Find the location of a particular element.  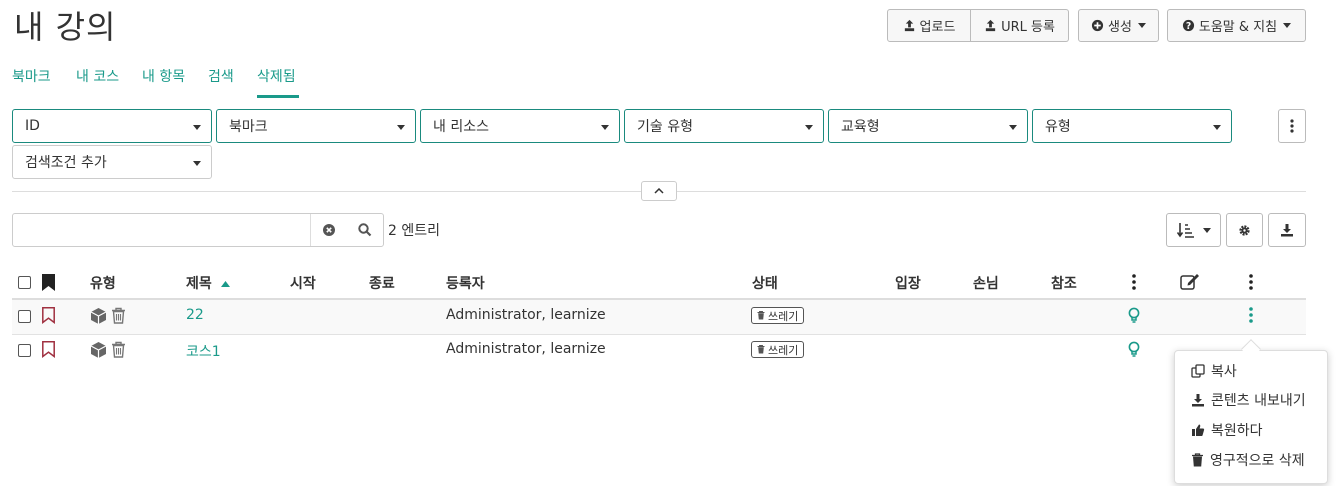

filter-options-button is located at coordinates (1292, 126).